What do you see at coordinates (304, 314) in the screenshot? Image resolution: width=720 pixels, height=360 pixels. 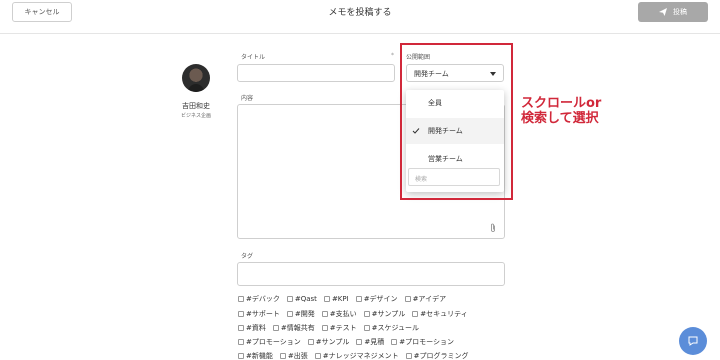 I see `tag-label-text: #開発` at bounding box center [304, 314].